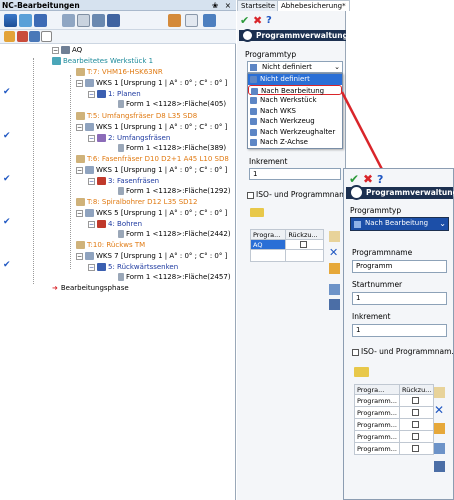 This screenshot has height=500, width=454. Describe the element at coordinates (110, 245) in the screenshot. I see `tree-tool: T:10: Rückws TM` at that location.